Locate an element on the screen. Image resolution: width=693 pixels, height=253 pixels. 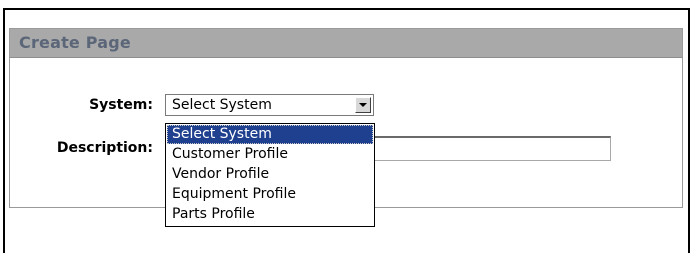
panel-title: Create Page is located at coordinates (75, 42).